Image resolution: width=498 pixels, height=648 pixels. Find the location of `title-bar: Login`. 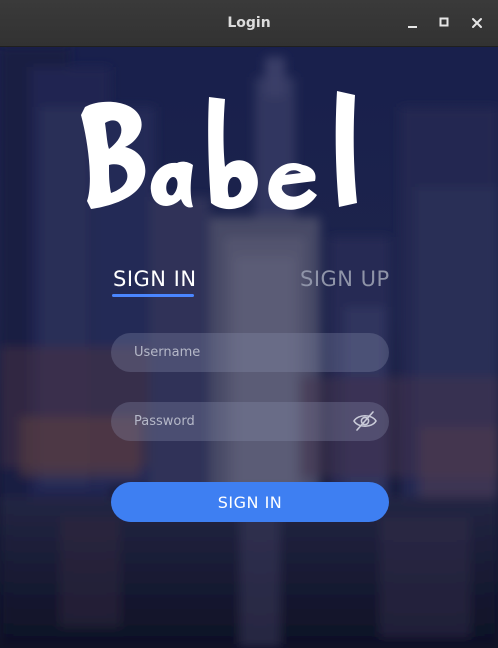

title-bar: Login is located at coordinates (249, 23).